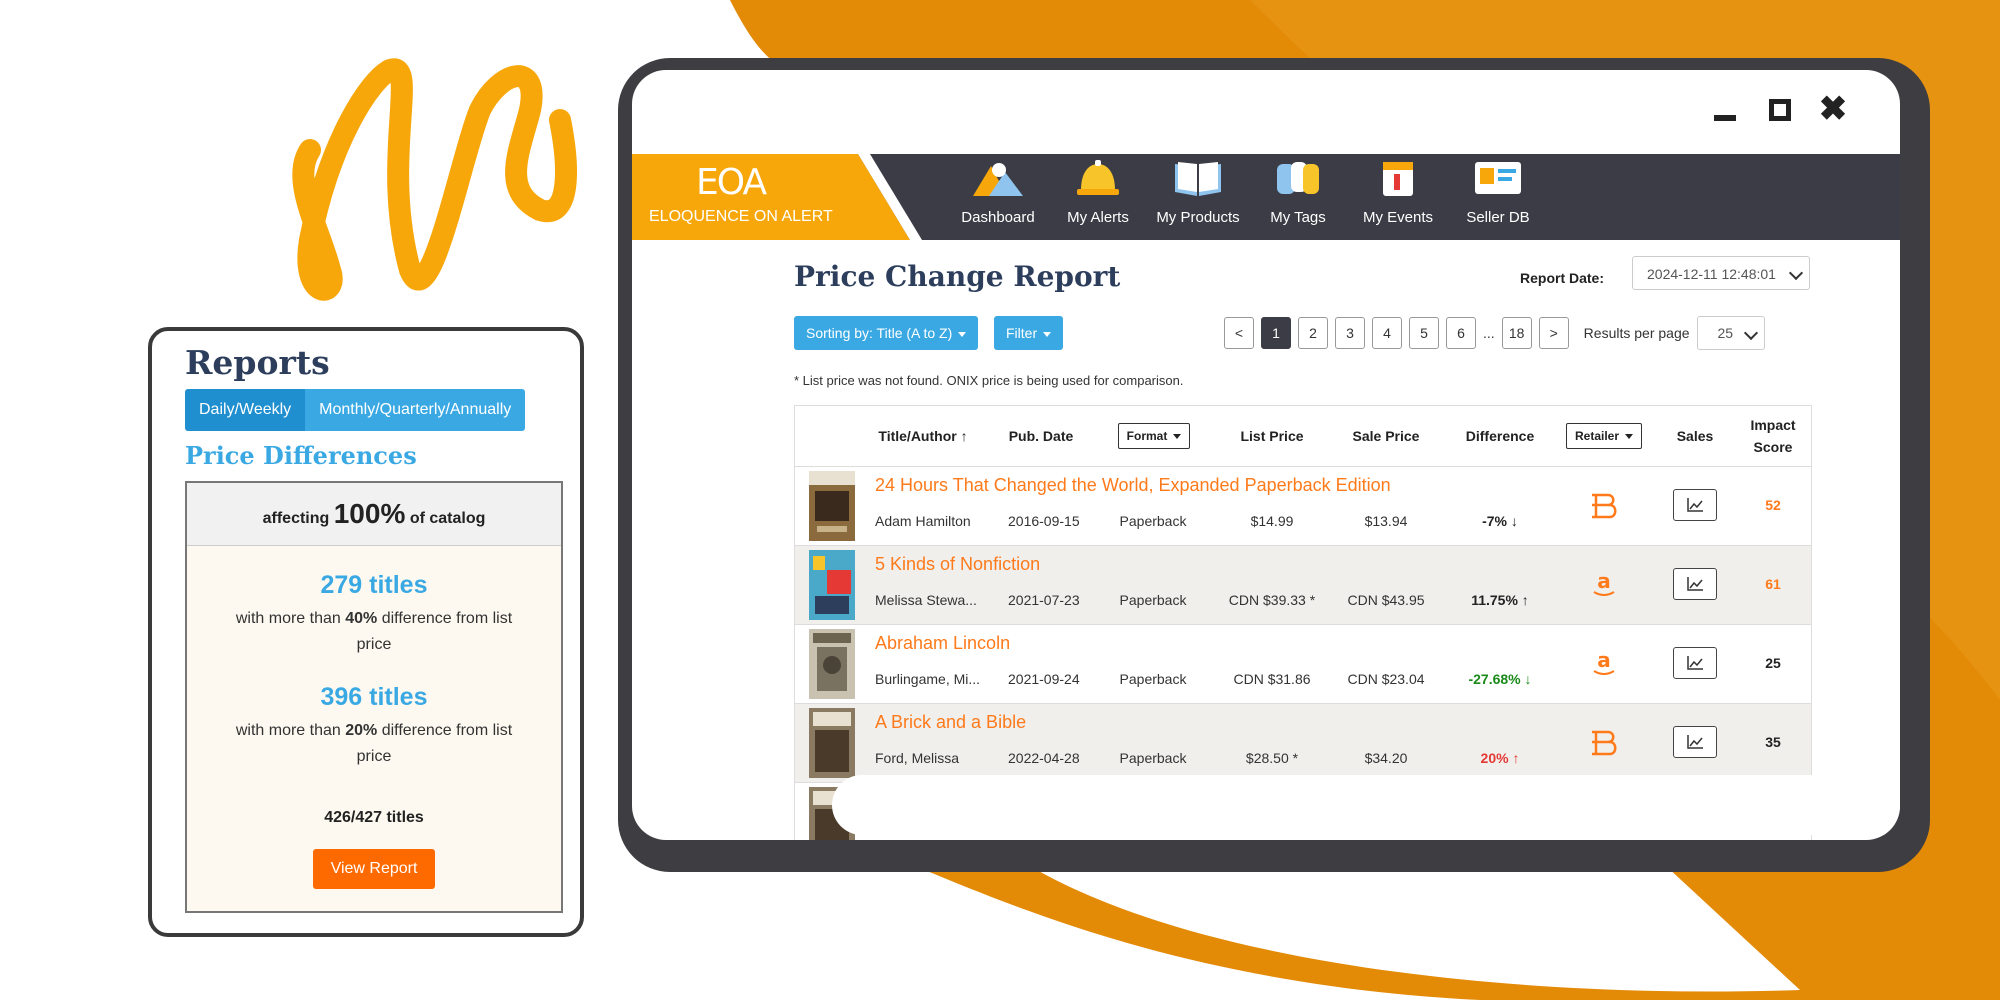 The image size is (2000, 1000). What do you see at coordinates (950, 722) in the screenshot?
I see `book-title-link: A Brick and a Bible` at bounding box center [950, 722].